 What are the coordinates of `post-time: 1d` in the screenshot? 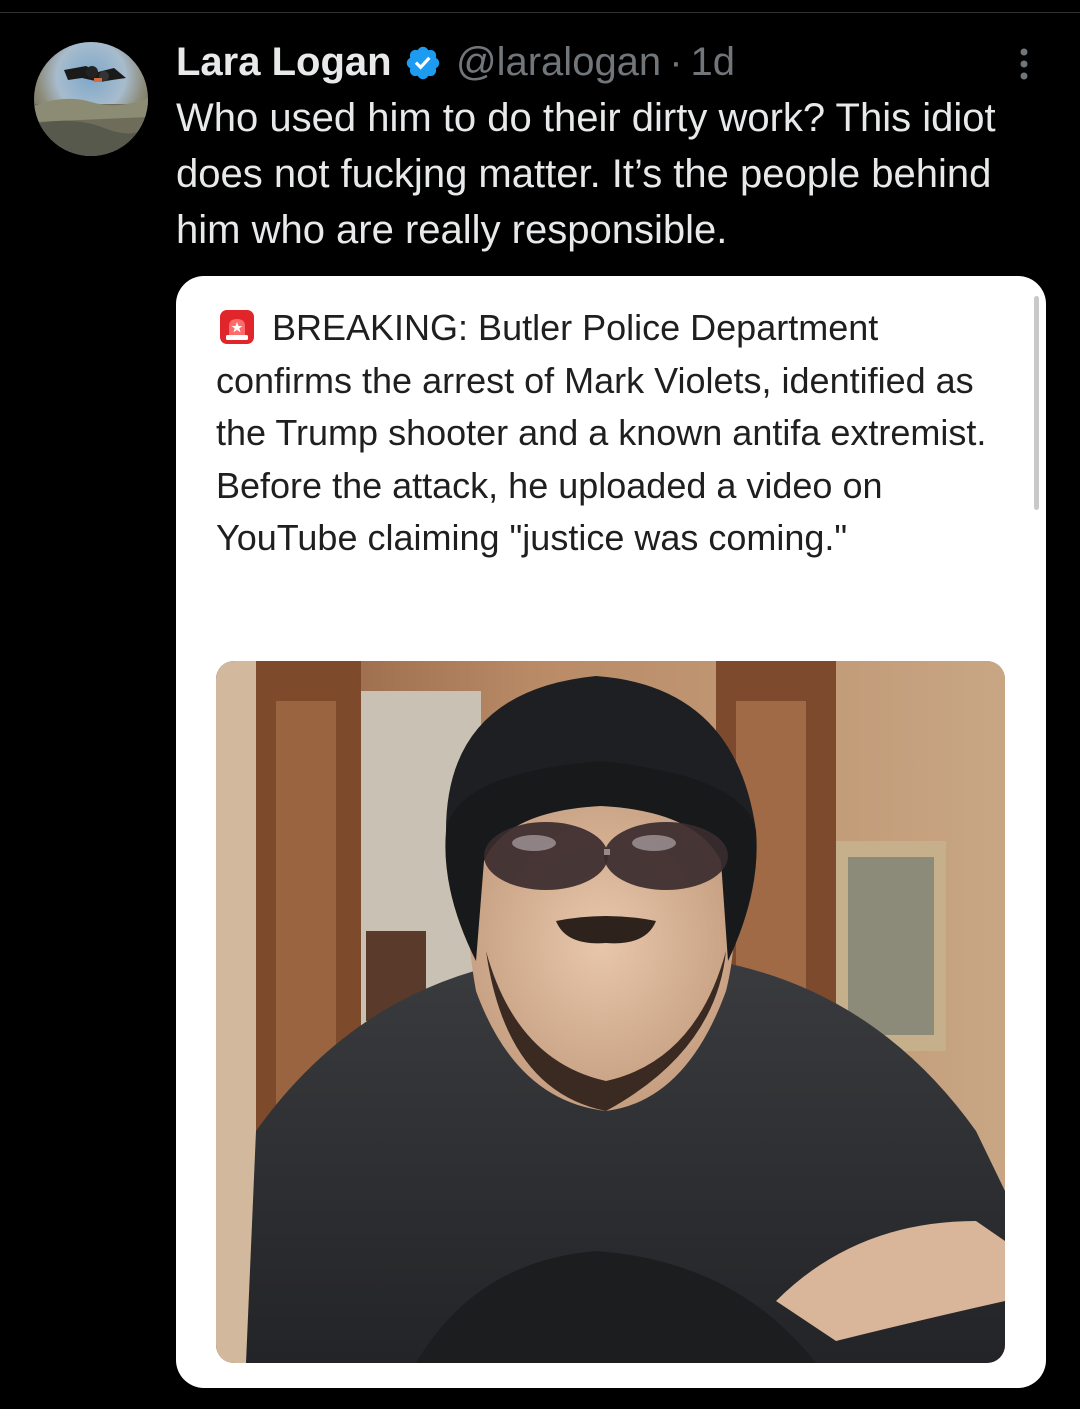 It's located at (713, 62).